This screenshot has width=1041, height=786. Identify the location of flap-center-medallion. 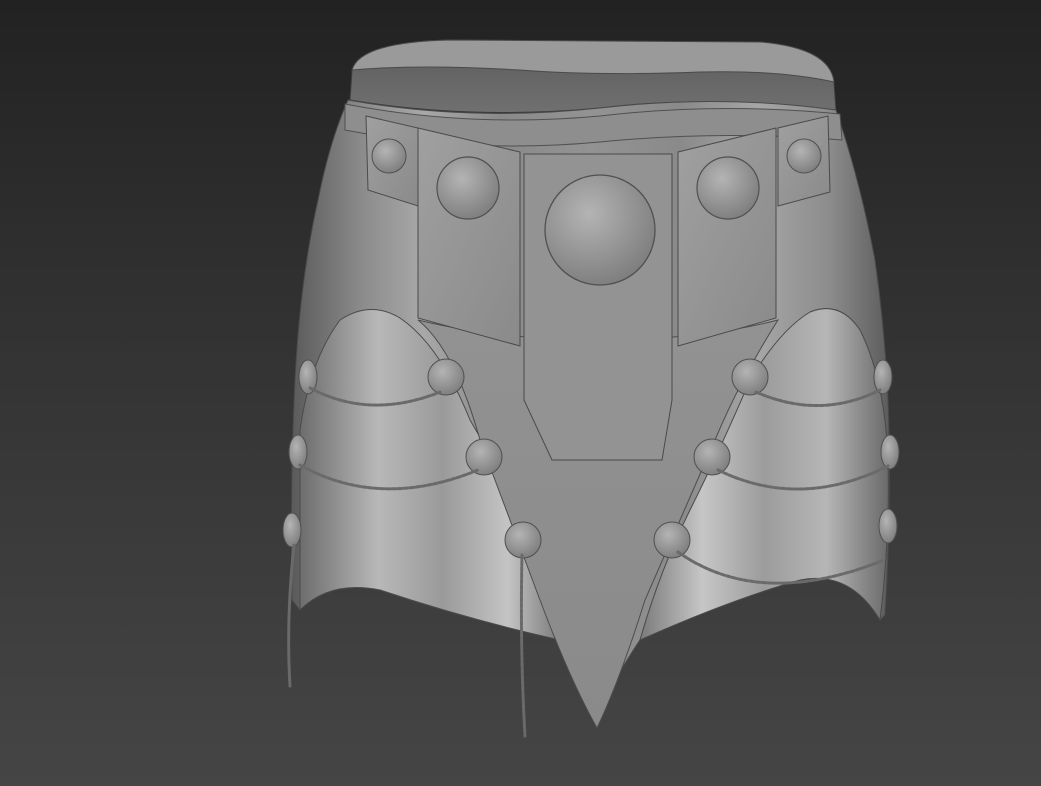
(600, 230).